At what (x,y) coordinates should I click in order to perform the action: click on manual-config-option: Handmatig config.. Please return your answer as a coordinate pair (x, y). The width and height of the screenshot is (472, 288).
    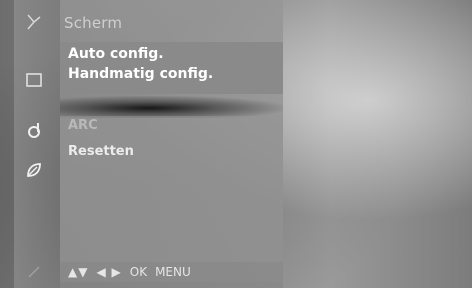
    Looking at the image, I should click on (140, 74).